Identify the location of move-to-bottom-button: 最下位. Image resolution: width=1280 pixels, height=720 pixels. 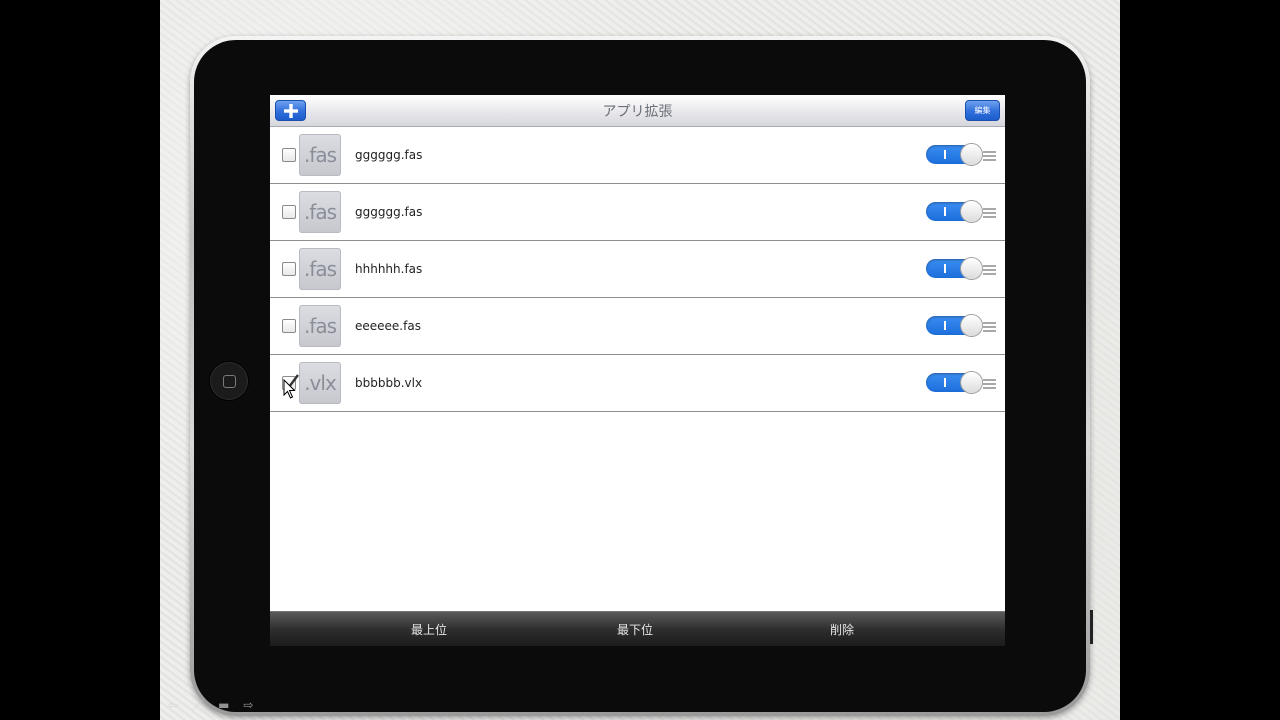
(635, 629).